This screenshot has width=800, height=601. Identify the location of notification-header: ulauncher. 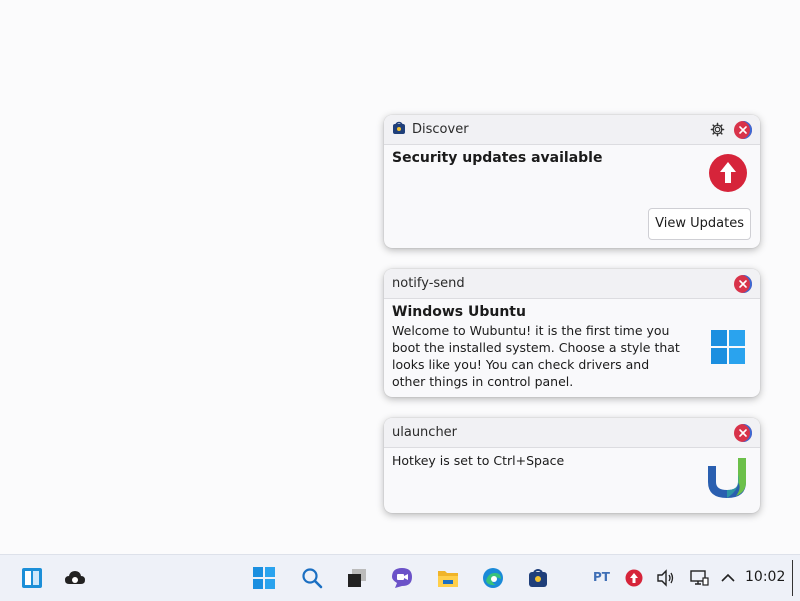
(572, 433).